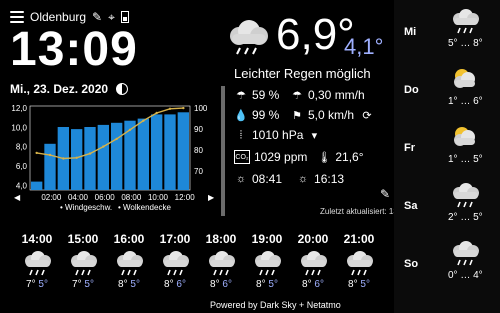 This screenshot has height=313, width=500. I want to click on hourly-item: 17:00 8° 6°, so click(175, 261).